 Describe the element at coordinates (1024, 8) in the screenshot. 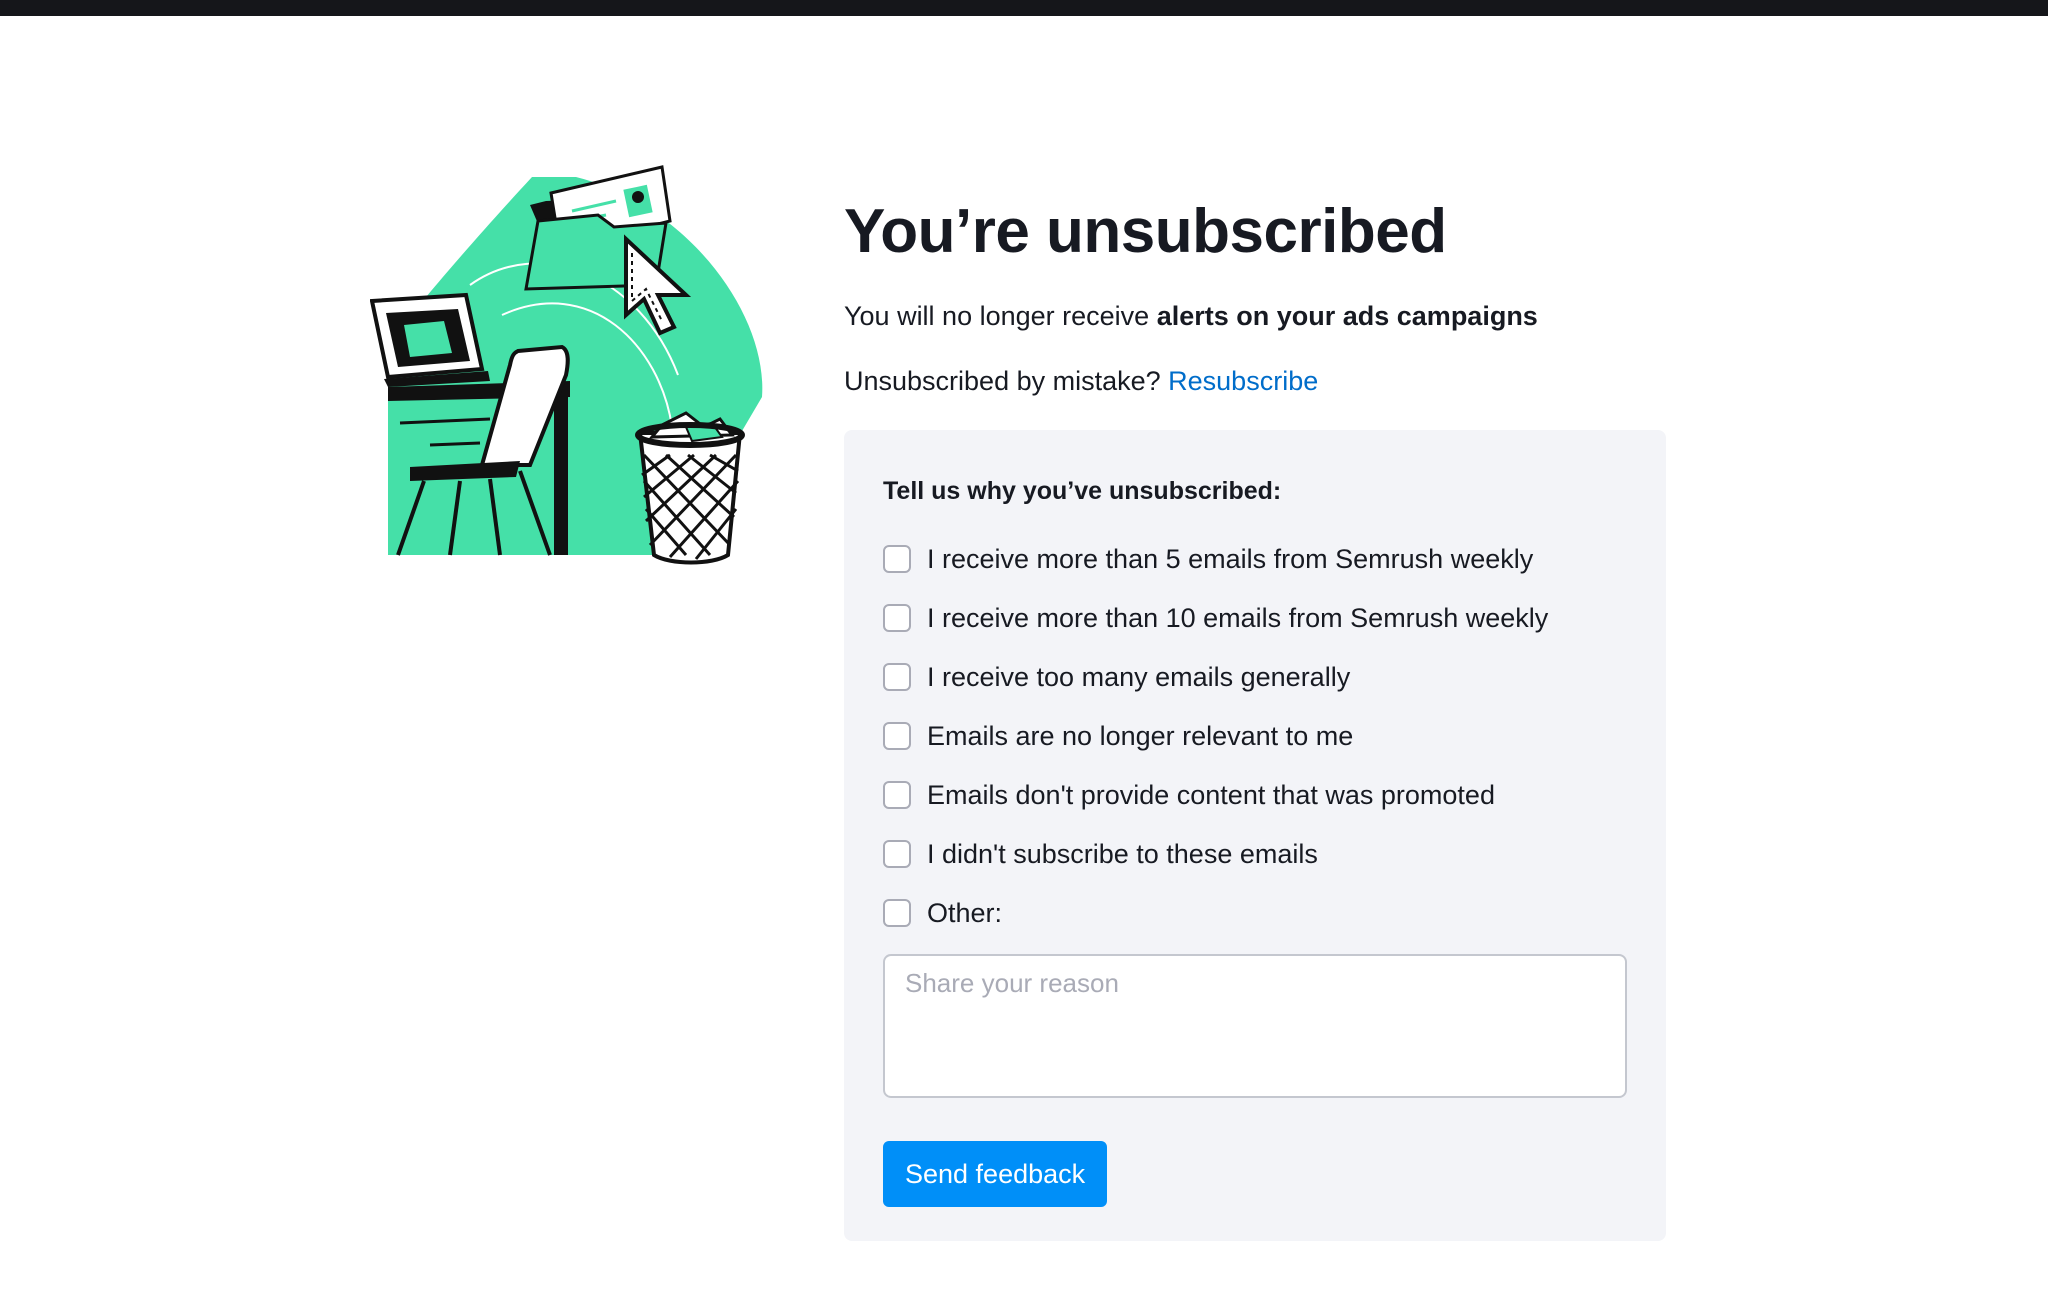

I see `top-bar` at that location.